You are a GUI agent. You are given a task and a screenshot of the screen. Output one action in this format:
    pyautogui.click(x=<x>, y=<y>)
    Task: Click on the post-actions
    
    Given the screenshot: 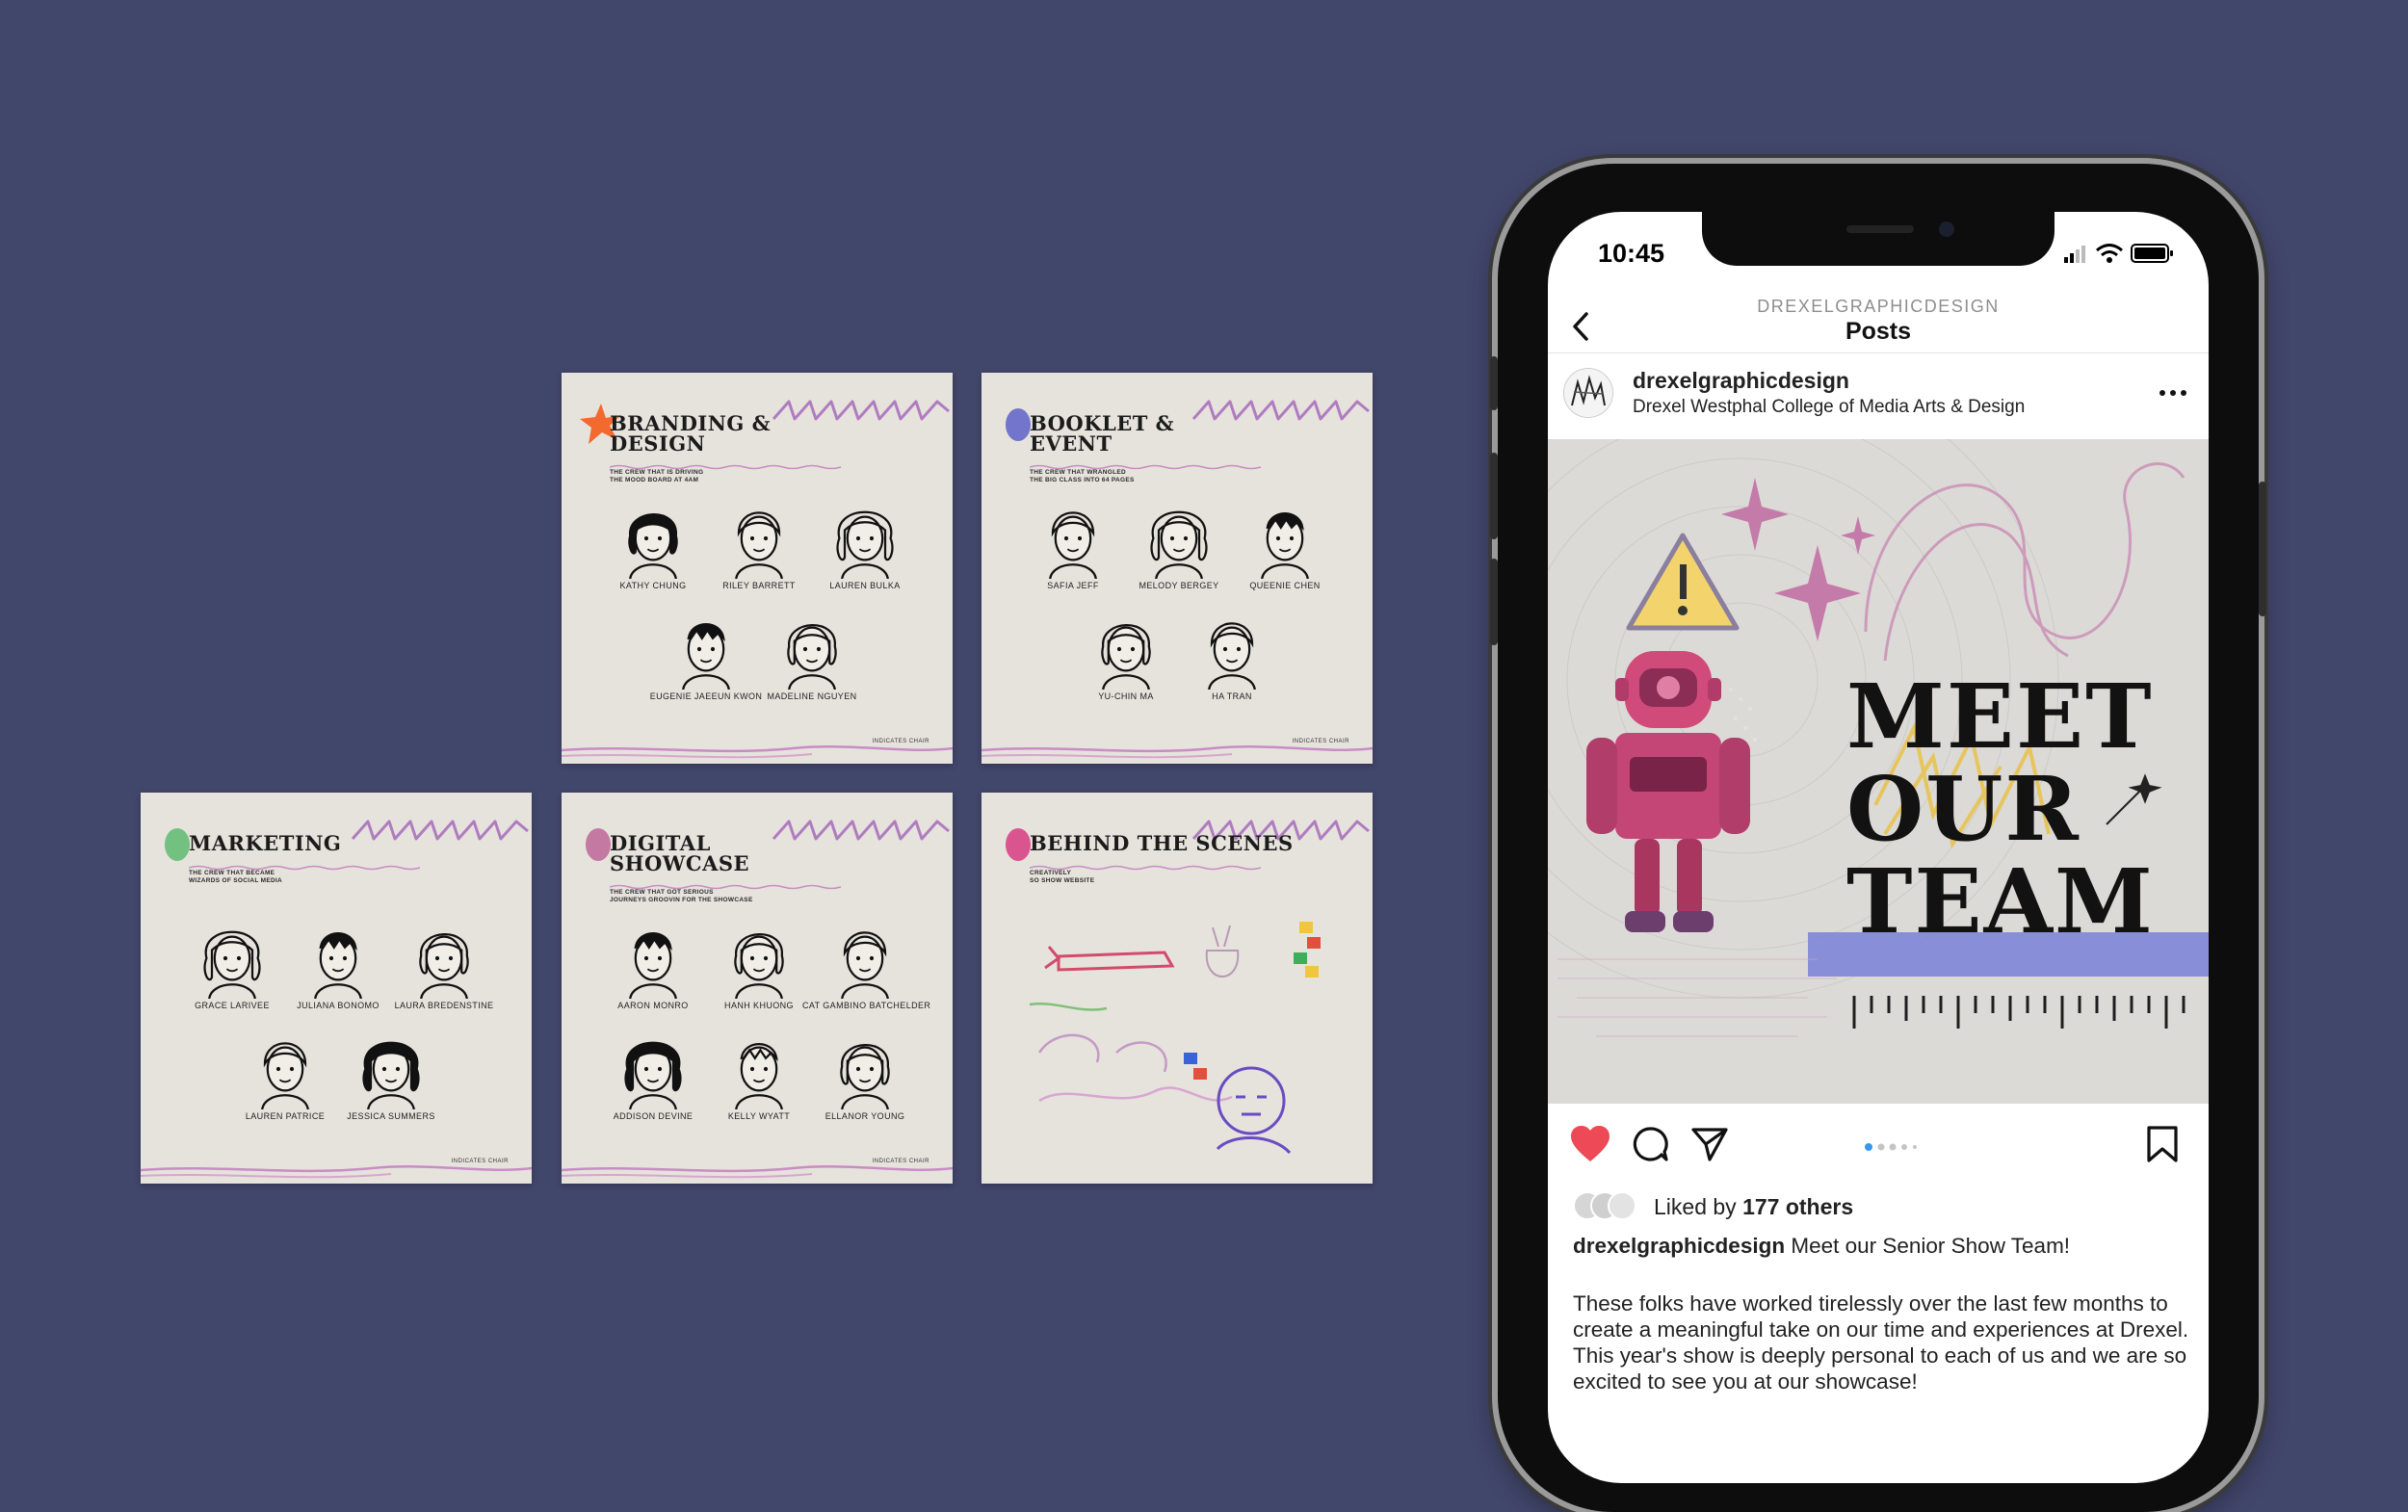 What is the action you would take?
    pyautogui.click(x=1878, y=1146)
    